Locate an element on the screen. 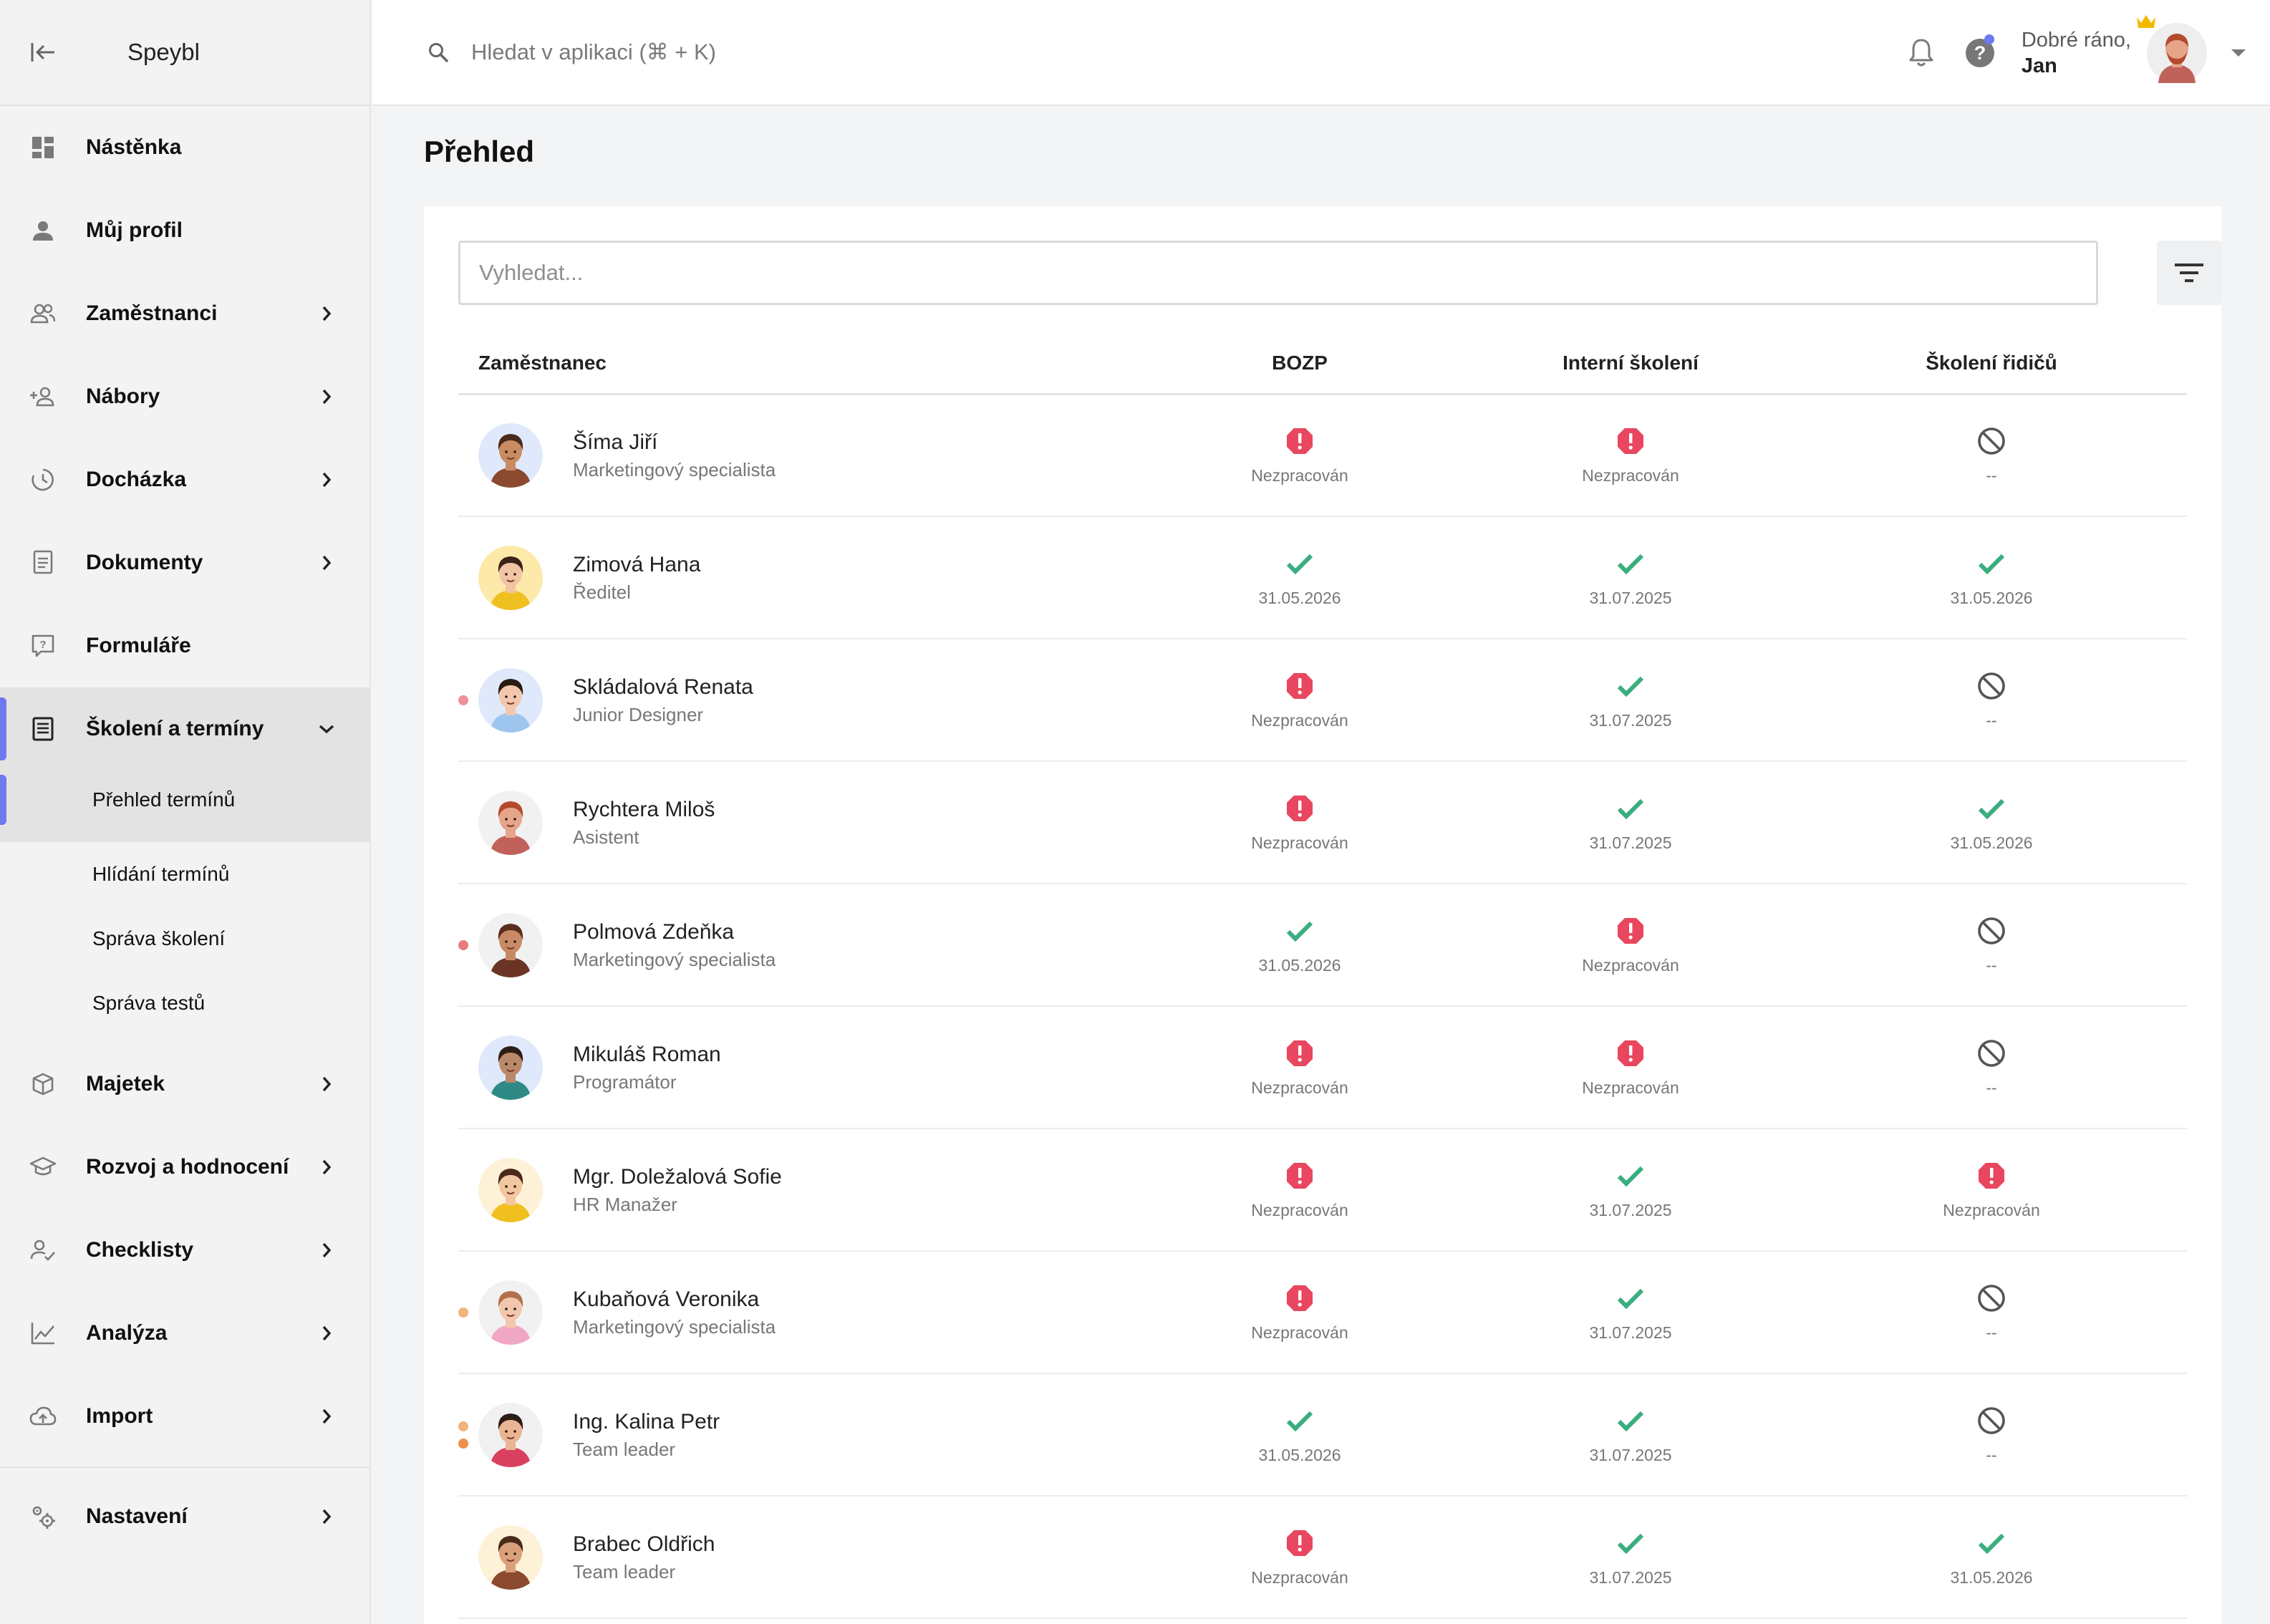 The image size is (2270, 1624). column-header-internal-training: Interní školení is located at coordinates (1630, 364).